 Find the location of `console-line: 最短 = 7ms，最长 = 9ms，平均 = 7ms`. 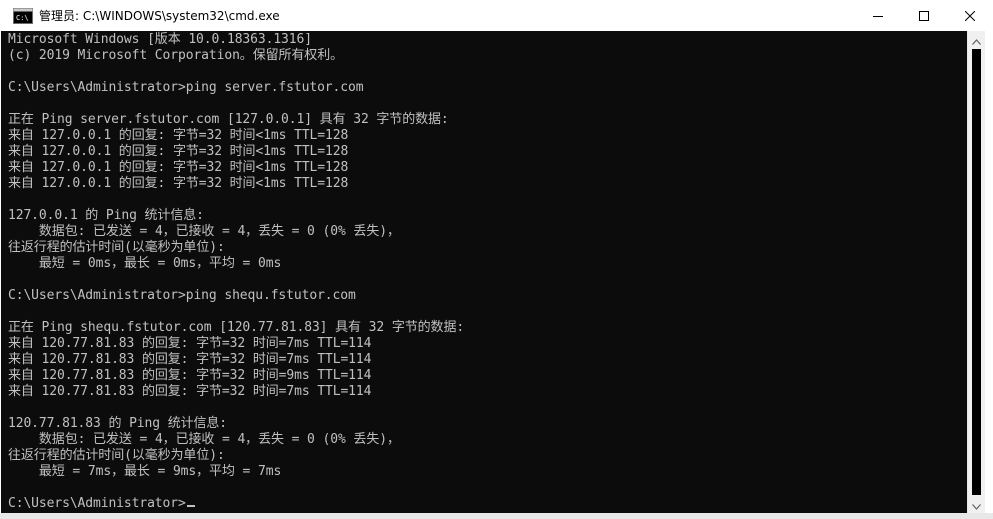

console-line: 最短 = 7ms，最长 = 9ms，平均 = 7ms is located at coordinates (145, 471).